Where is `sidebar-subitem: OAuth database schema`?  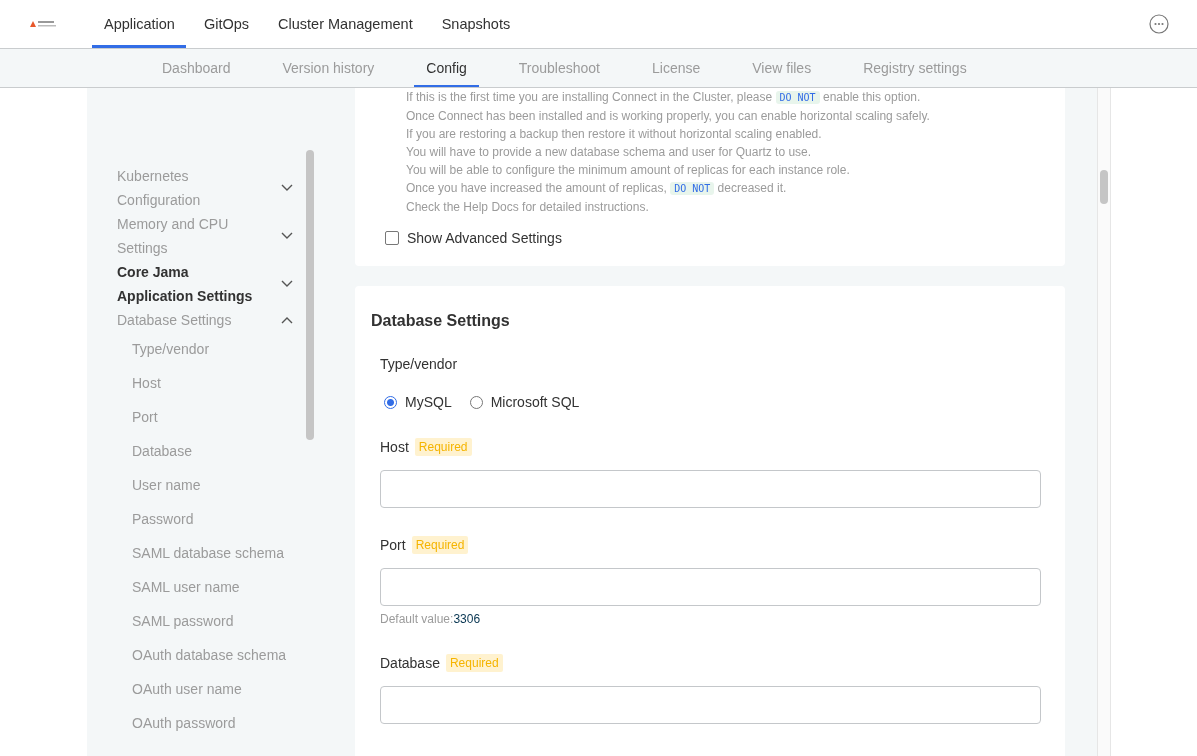 sidebar-subitem: OAuth database schema is located at coordinates (209, 655).